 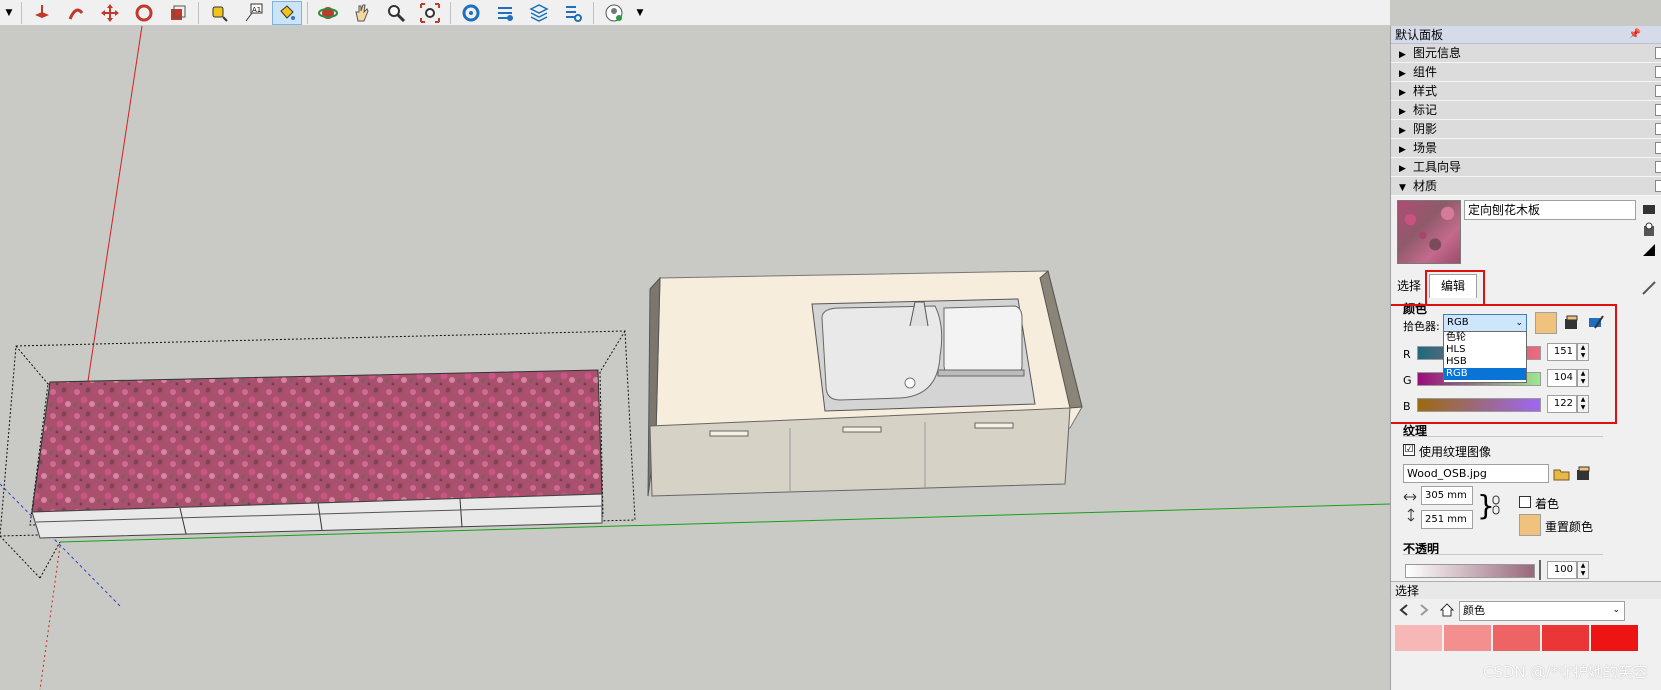 I want to click on red-axis, so click(x=115, y=204).